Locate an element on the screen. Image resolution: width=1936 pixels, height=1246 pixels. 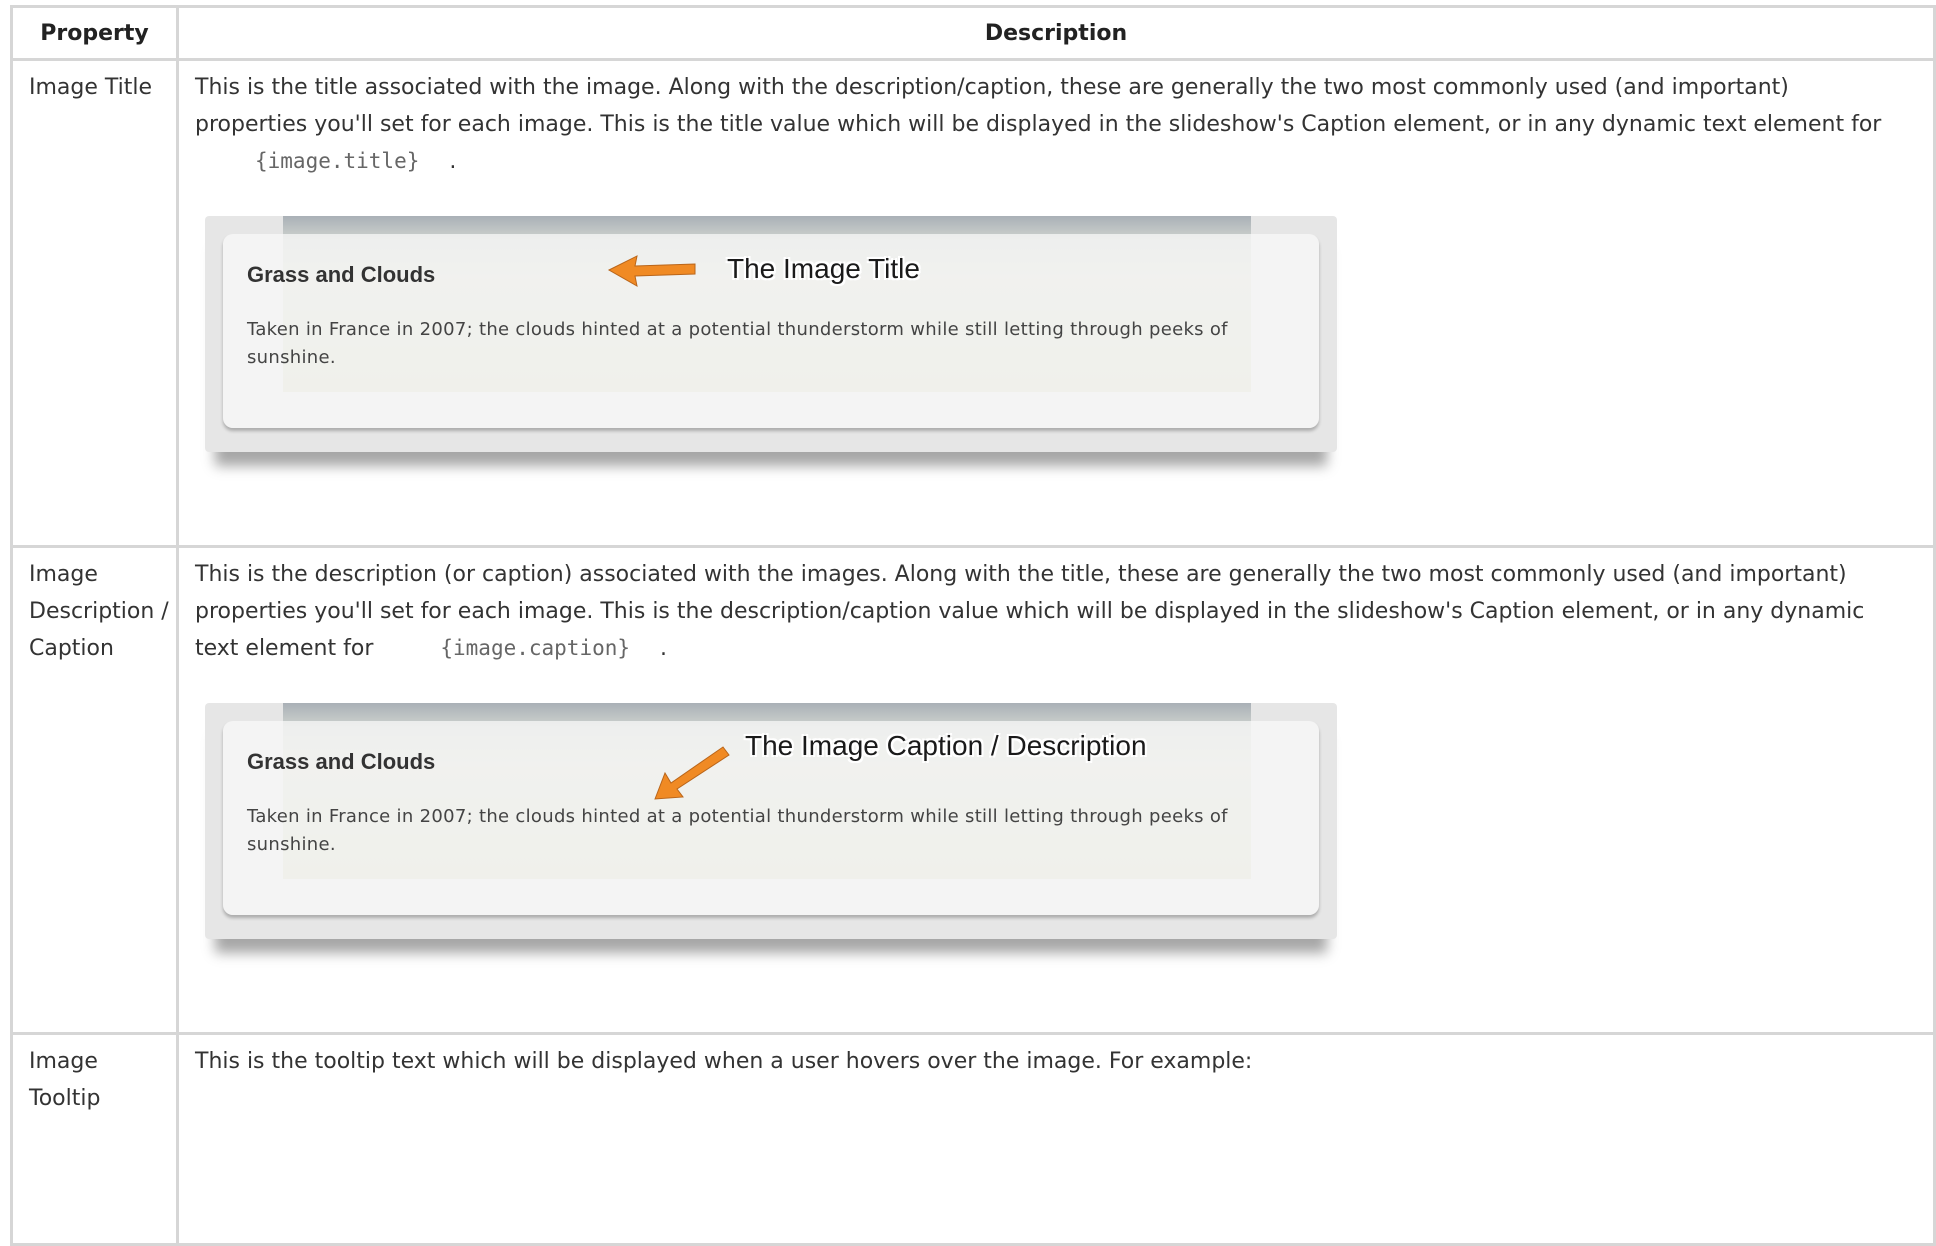
property-name: Image Tooltip is located at coordinates (94, 1139).